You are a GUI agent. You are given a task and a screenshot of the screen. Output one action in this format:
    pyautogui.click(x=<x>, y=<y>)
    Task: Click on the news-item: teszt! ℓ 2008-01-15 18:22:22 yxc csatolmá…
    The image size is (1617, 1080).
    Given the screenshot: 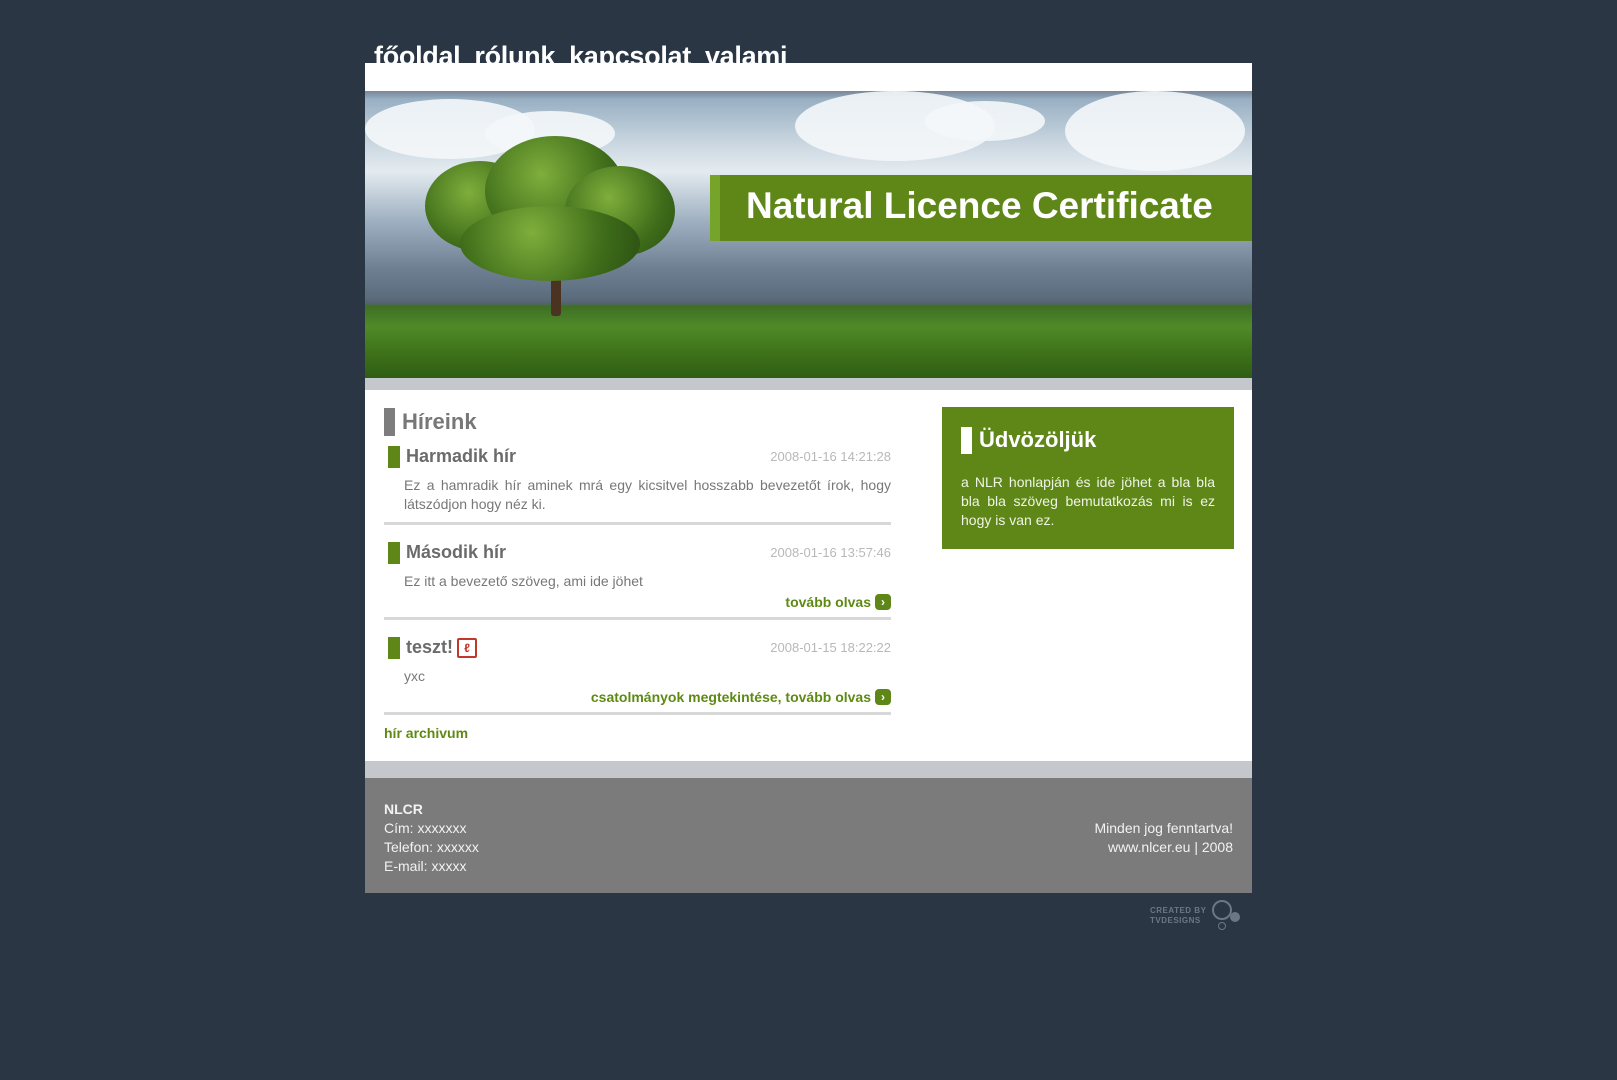 What is the action you would take?
    pyautogui.click(x=637, y=676)
    